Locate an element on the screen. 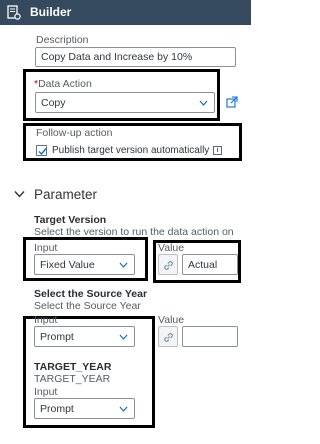 The width and height of the screenshot is (320, 444). target-version-link-button is located at coordinates (168, 264).